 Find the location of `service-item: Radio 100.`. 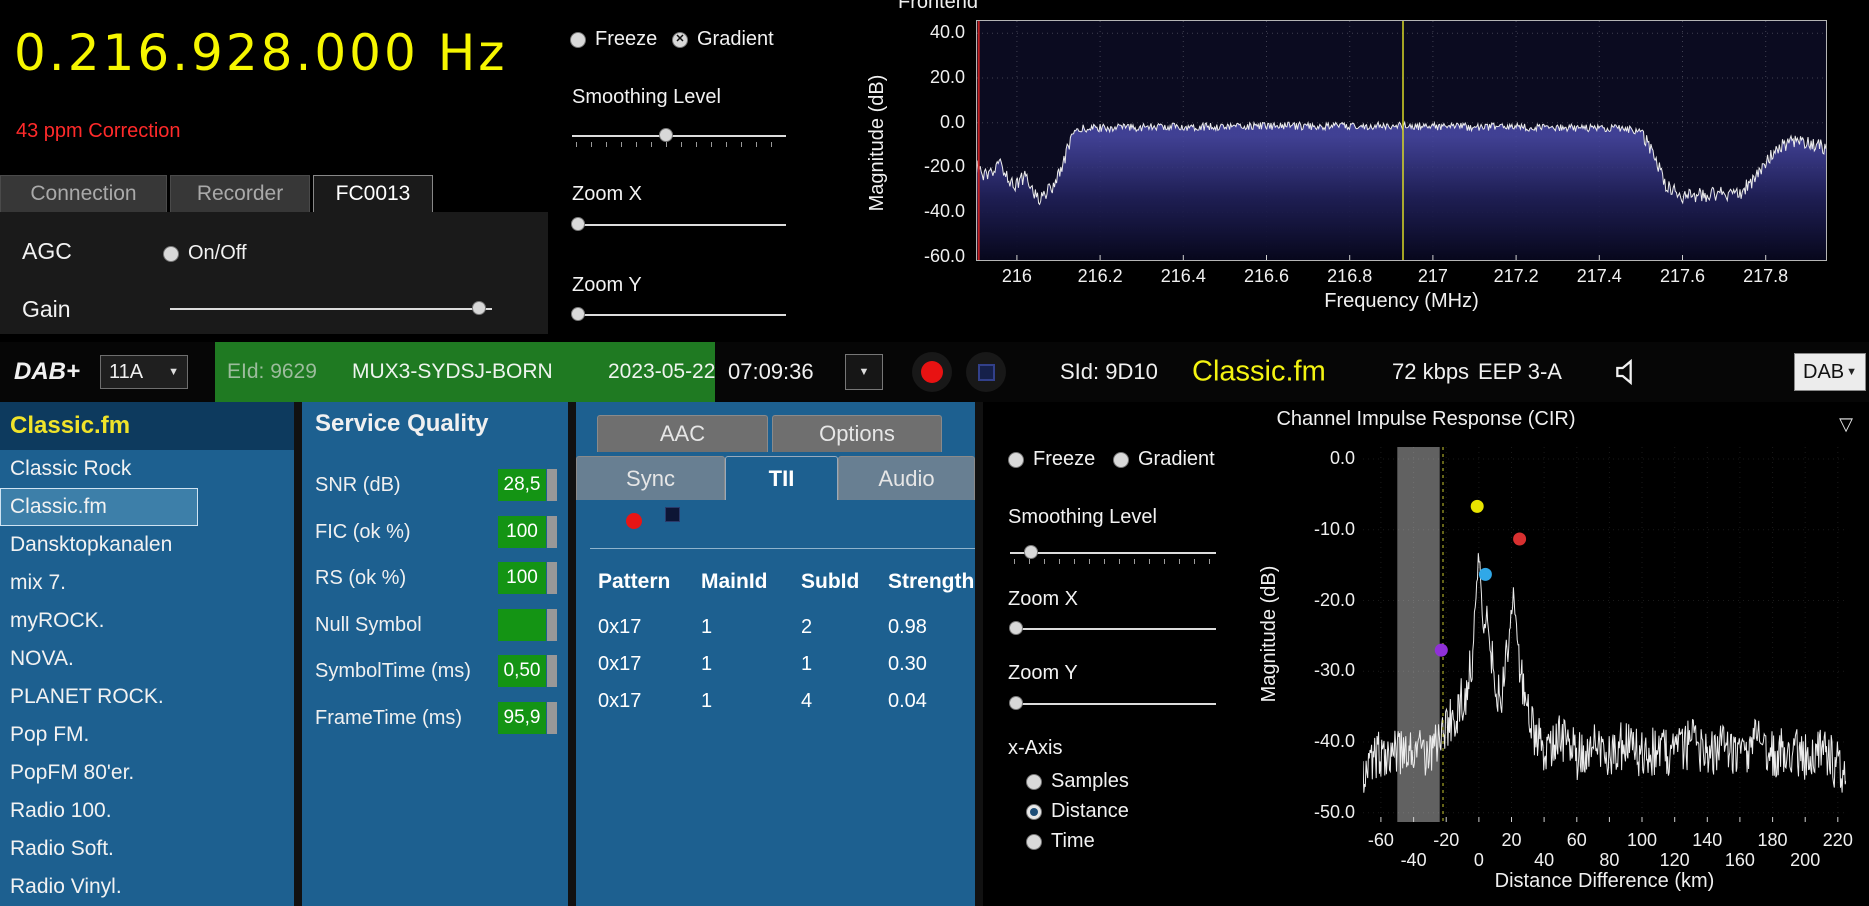

service-item: Radio 100. is located at coordinates (147, 811).